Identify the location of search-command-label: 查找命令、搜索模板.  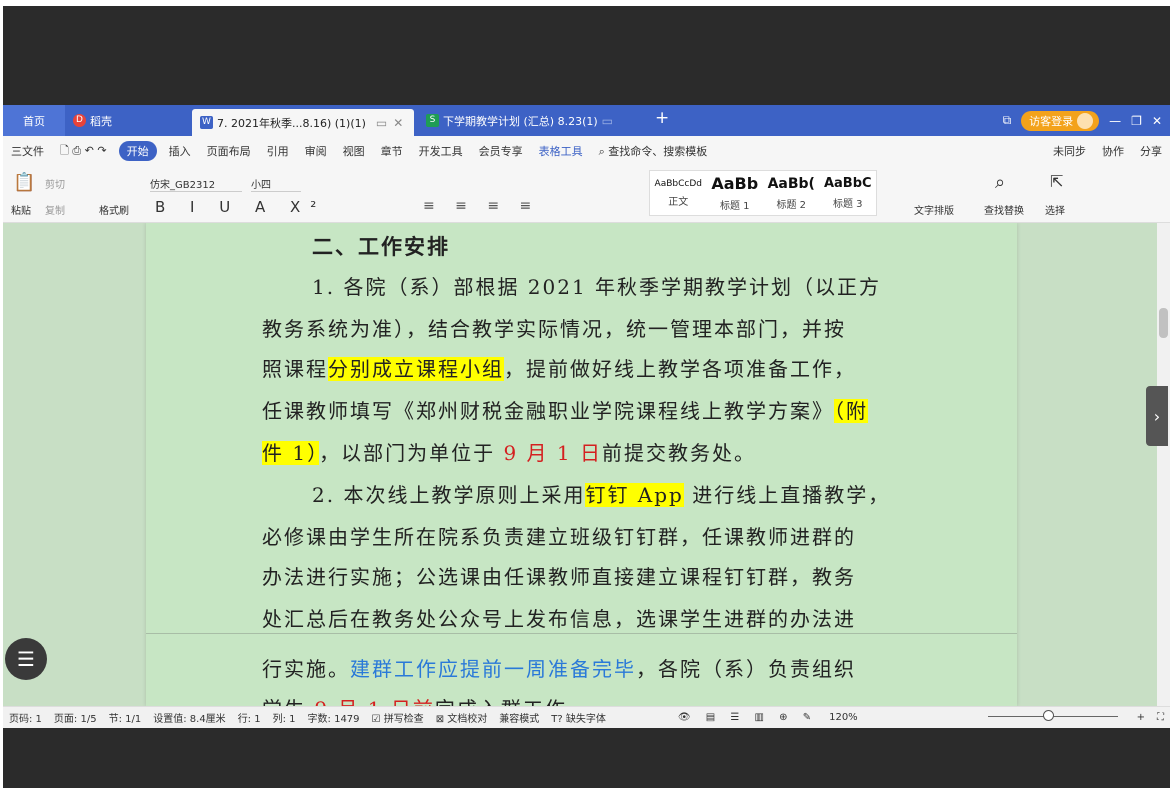
(658, 151).